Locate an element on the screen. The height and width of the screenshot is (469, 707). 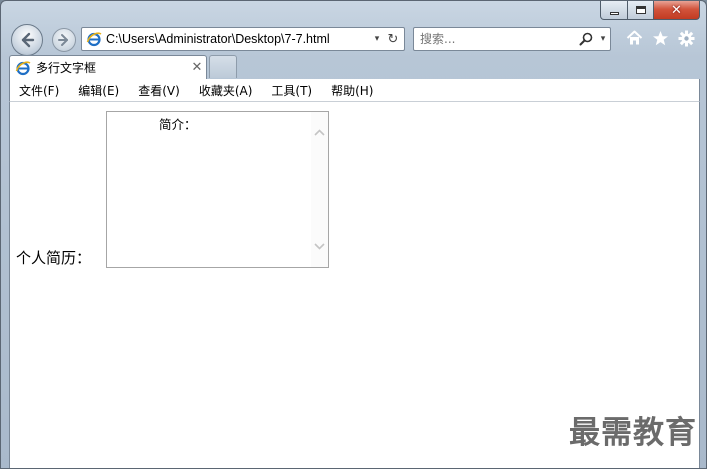
textarea-scrollbar is located at coordinates (319, 189).